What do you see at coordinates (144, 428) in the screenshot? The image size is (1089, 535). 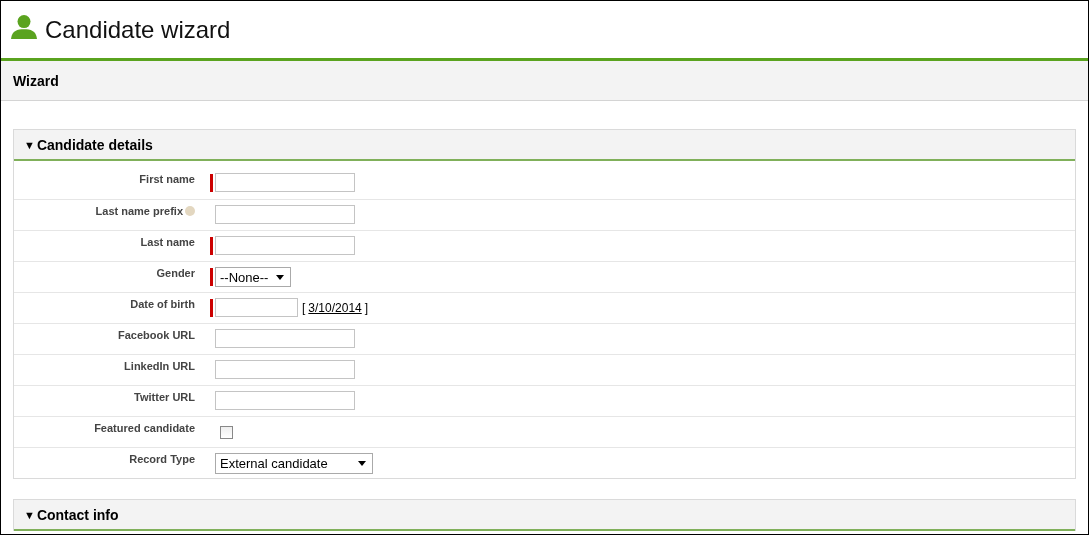 I see `field-label: Featured candidate` at bounding box center [144, 428].